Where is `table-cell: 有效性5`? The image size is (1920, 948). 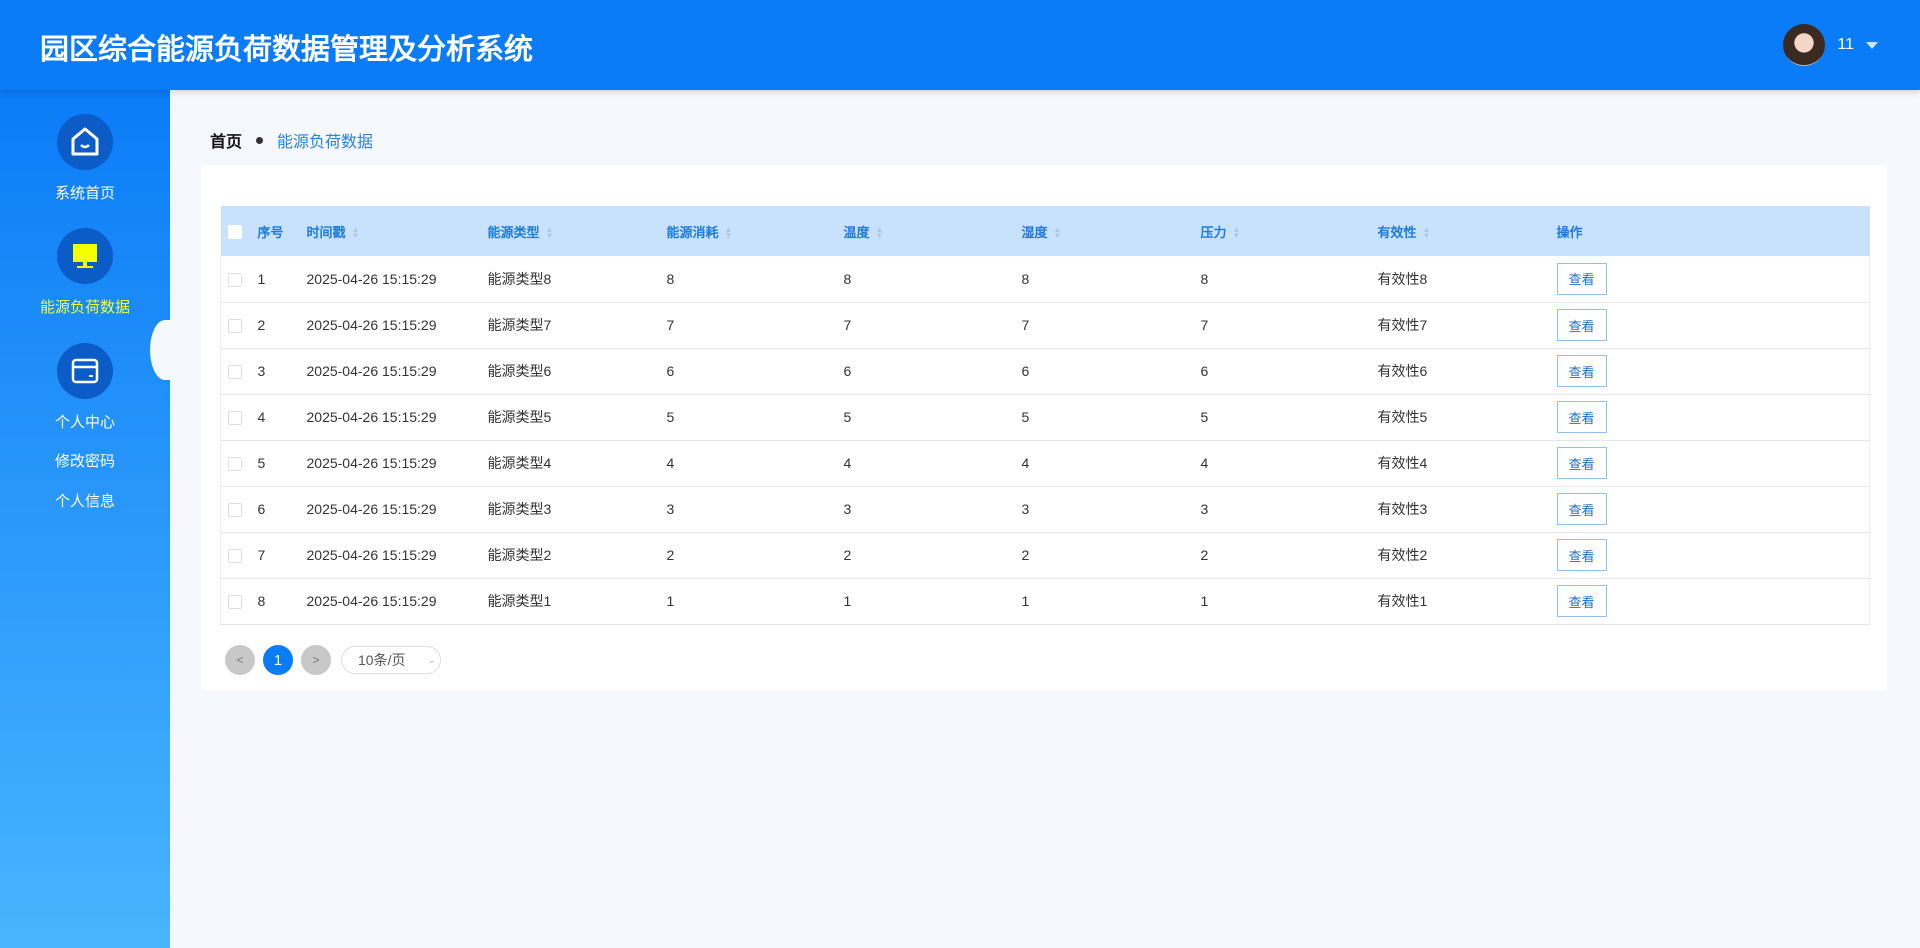 table-cell: 有效性5 is located at coordinates (1467, 417).